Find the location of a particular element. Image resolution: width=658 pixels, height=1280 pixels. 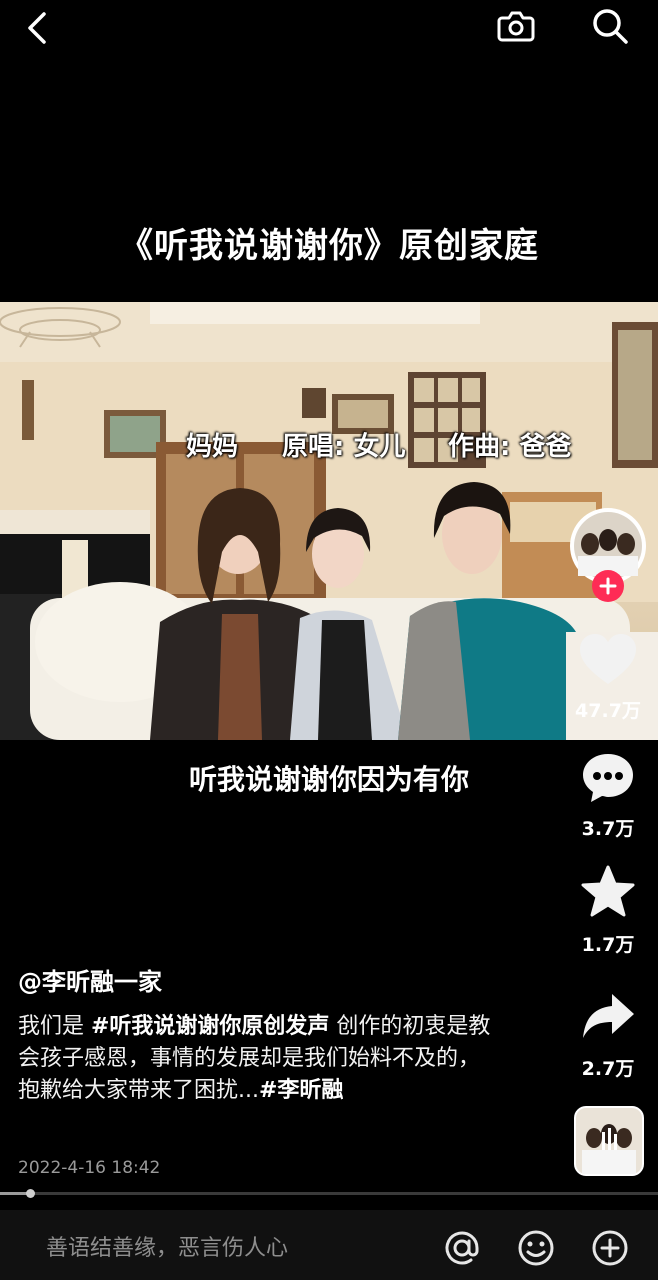

back-button is located at coordinates (38, 26).